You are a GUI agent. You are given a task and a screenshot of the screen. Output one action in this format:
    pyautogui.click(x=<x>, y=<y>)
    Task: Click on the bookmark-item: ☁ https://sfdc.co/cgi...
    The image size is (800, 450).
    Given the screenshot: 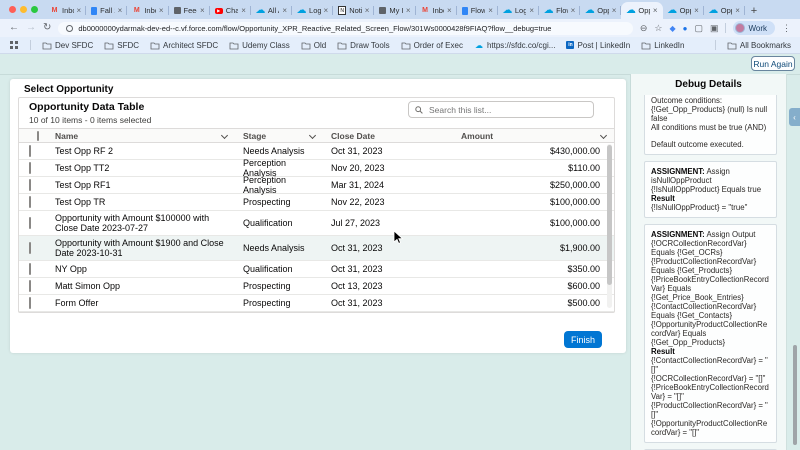 What is the action you would take?
    pyautogui.click(x=514, y=45)
    